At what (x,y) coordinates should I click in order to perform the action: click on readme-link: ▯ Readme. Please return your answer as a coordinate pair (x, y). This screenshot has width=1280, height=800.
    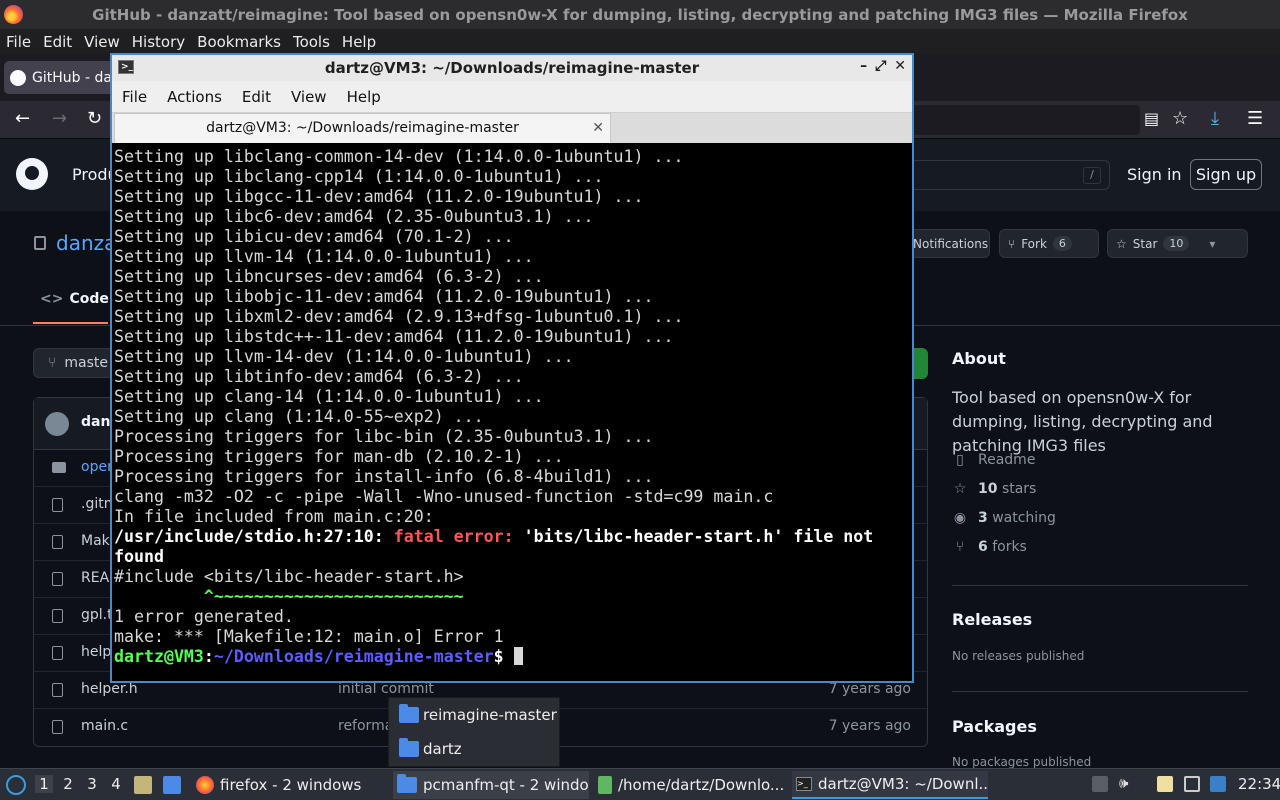
    Looking at the image, I should click on (993, 460).